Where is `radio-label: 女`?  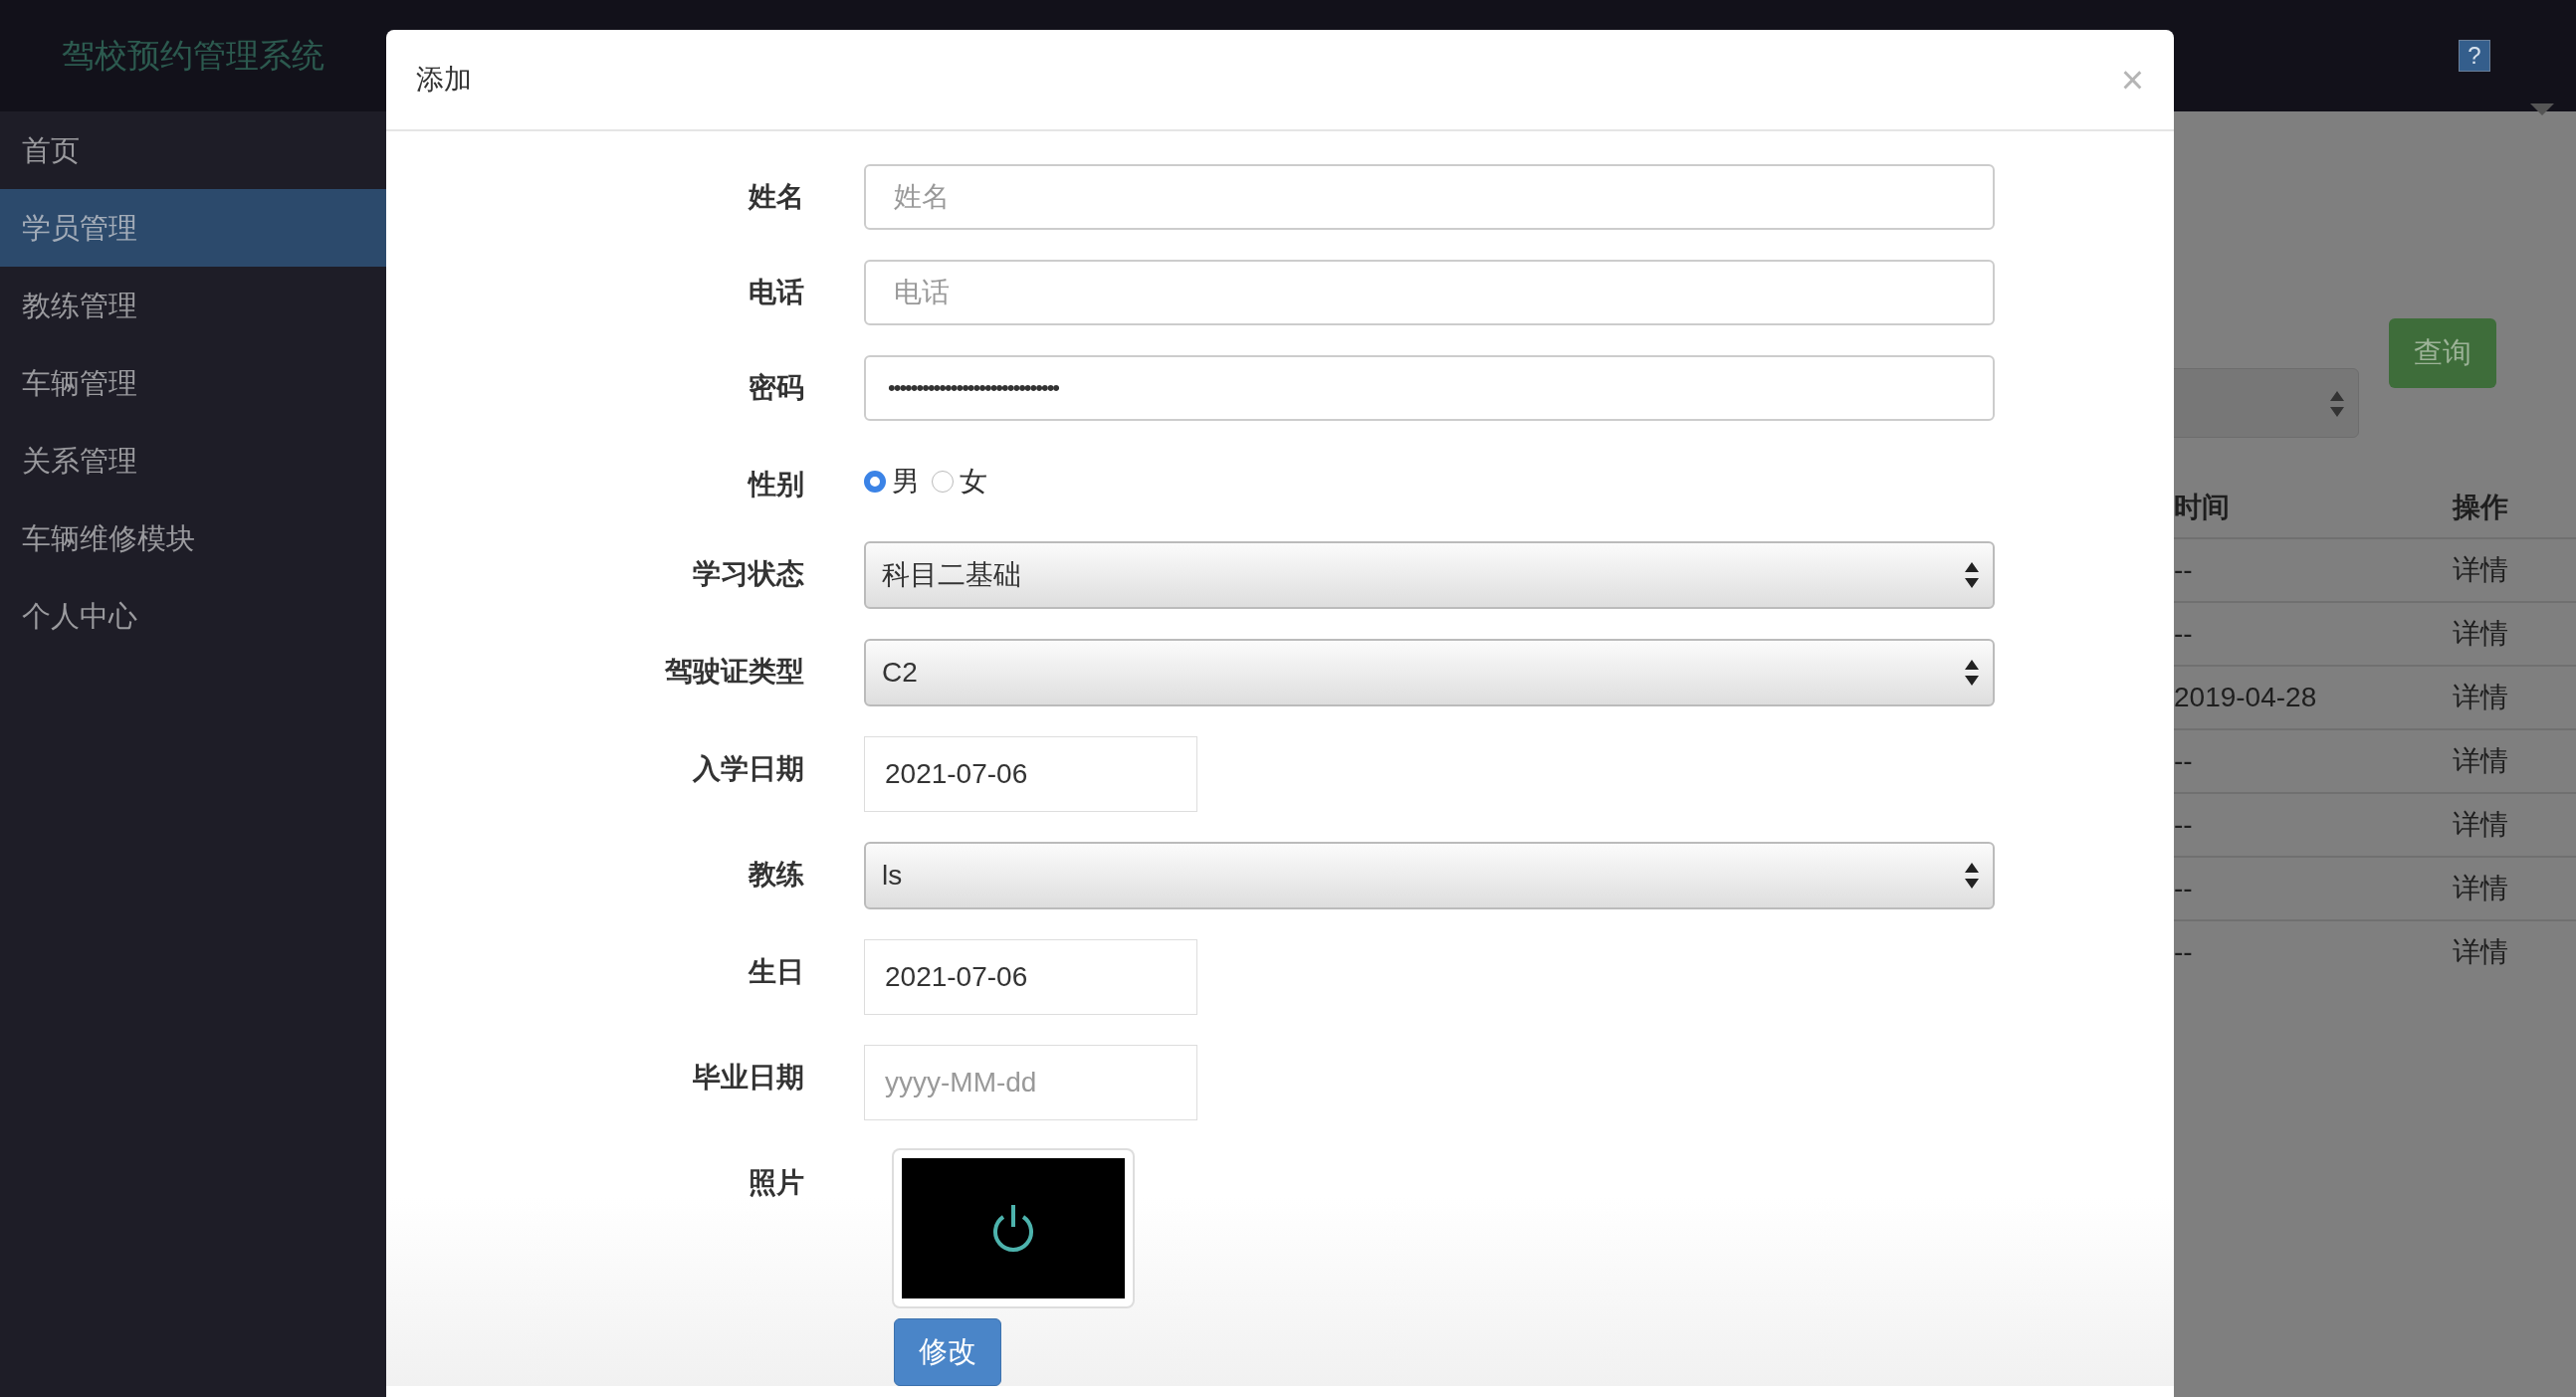 radio-label: 女 is located at coordinates (973, 482).